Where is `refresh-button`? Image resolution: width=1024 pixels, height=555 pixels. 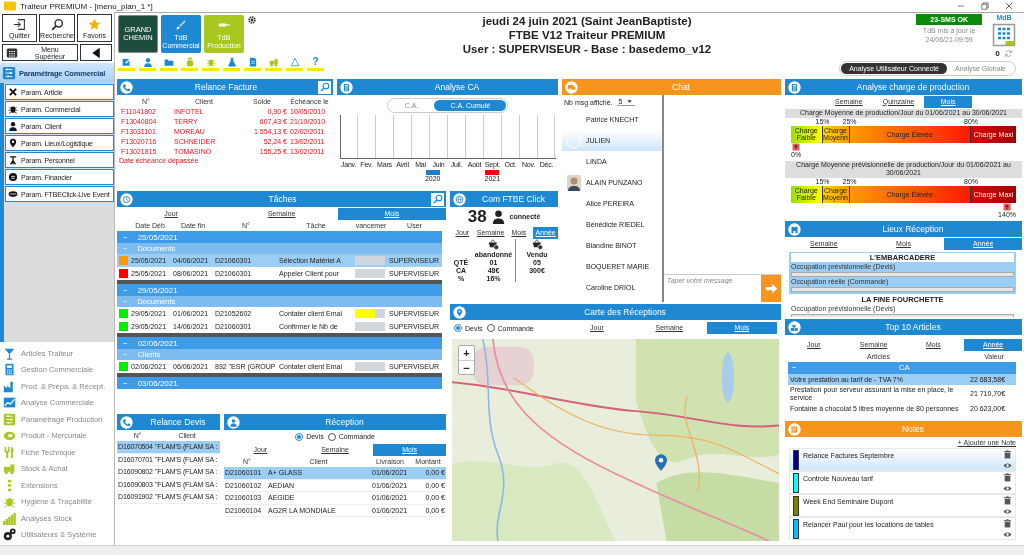
refresh-button is located at coordinates (1008, 53).